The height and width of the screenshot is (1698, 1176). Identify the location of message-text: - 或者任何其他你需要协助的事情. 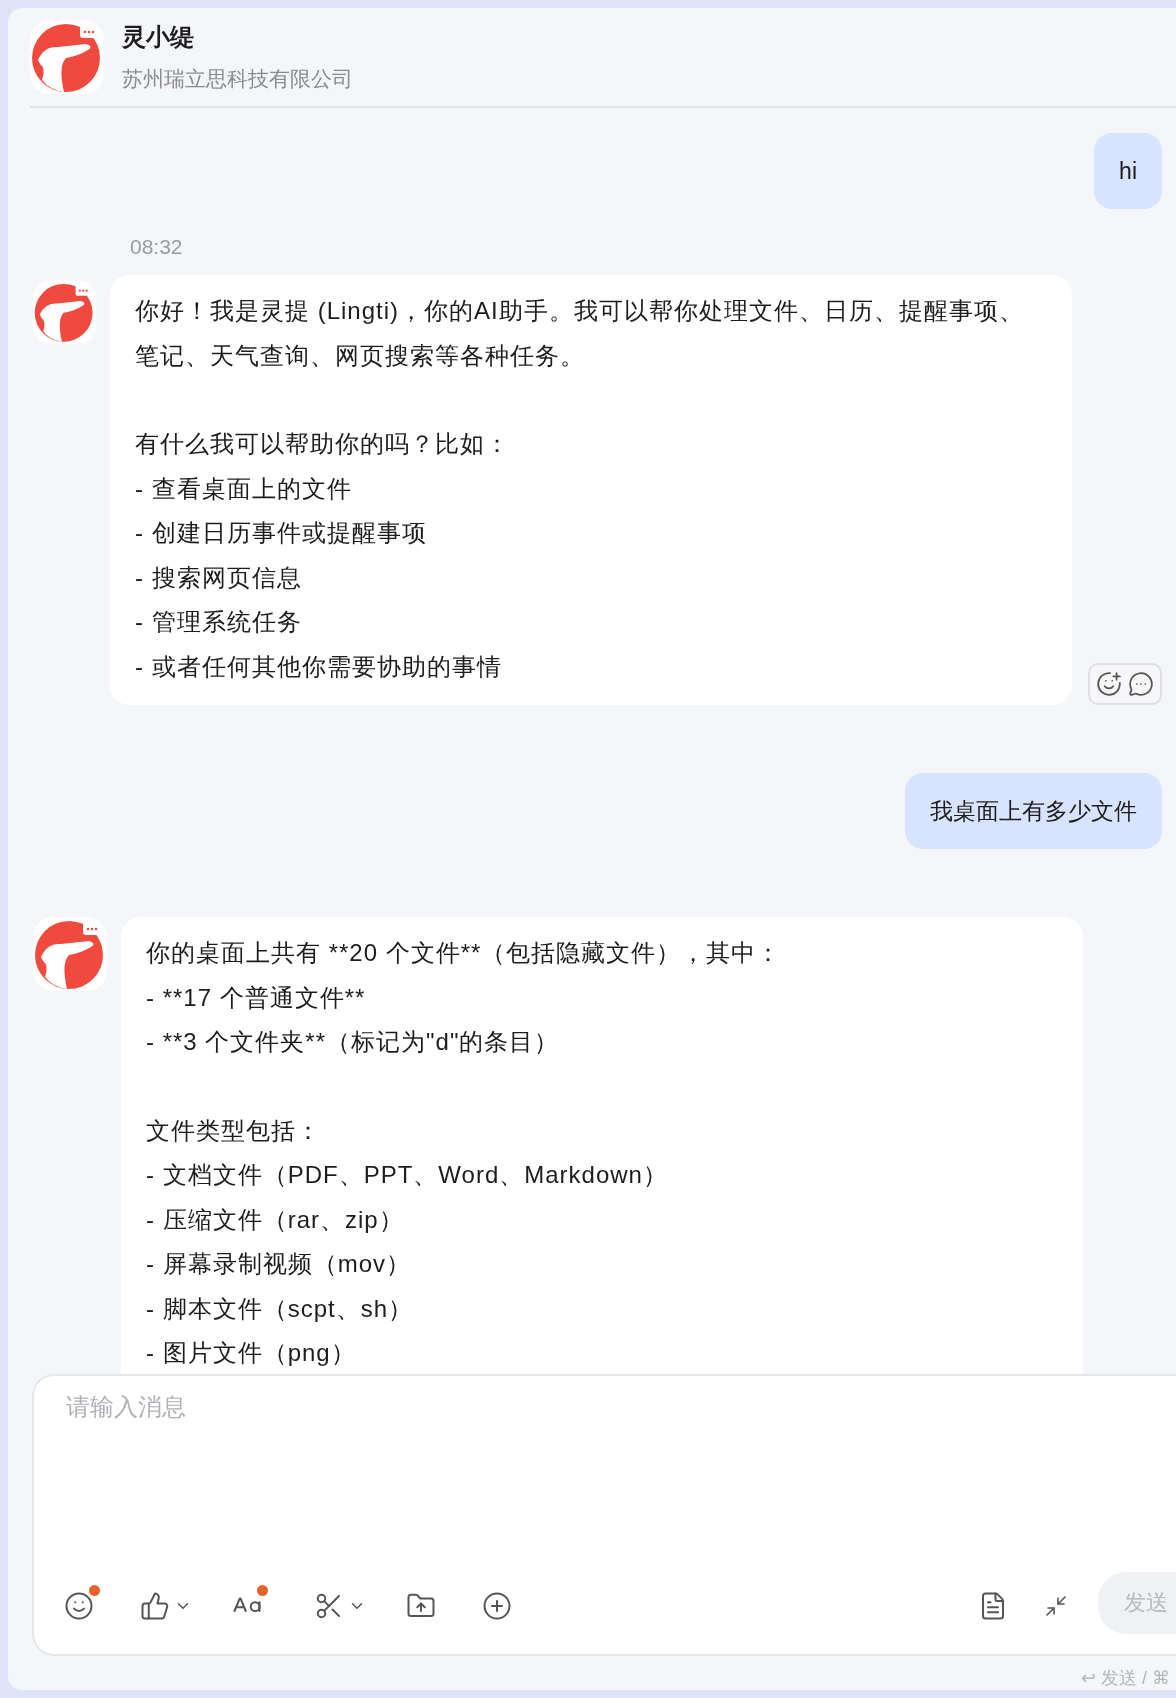
(319, 666).